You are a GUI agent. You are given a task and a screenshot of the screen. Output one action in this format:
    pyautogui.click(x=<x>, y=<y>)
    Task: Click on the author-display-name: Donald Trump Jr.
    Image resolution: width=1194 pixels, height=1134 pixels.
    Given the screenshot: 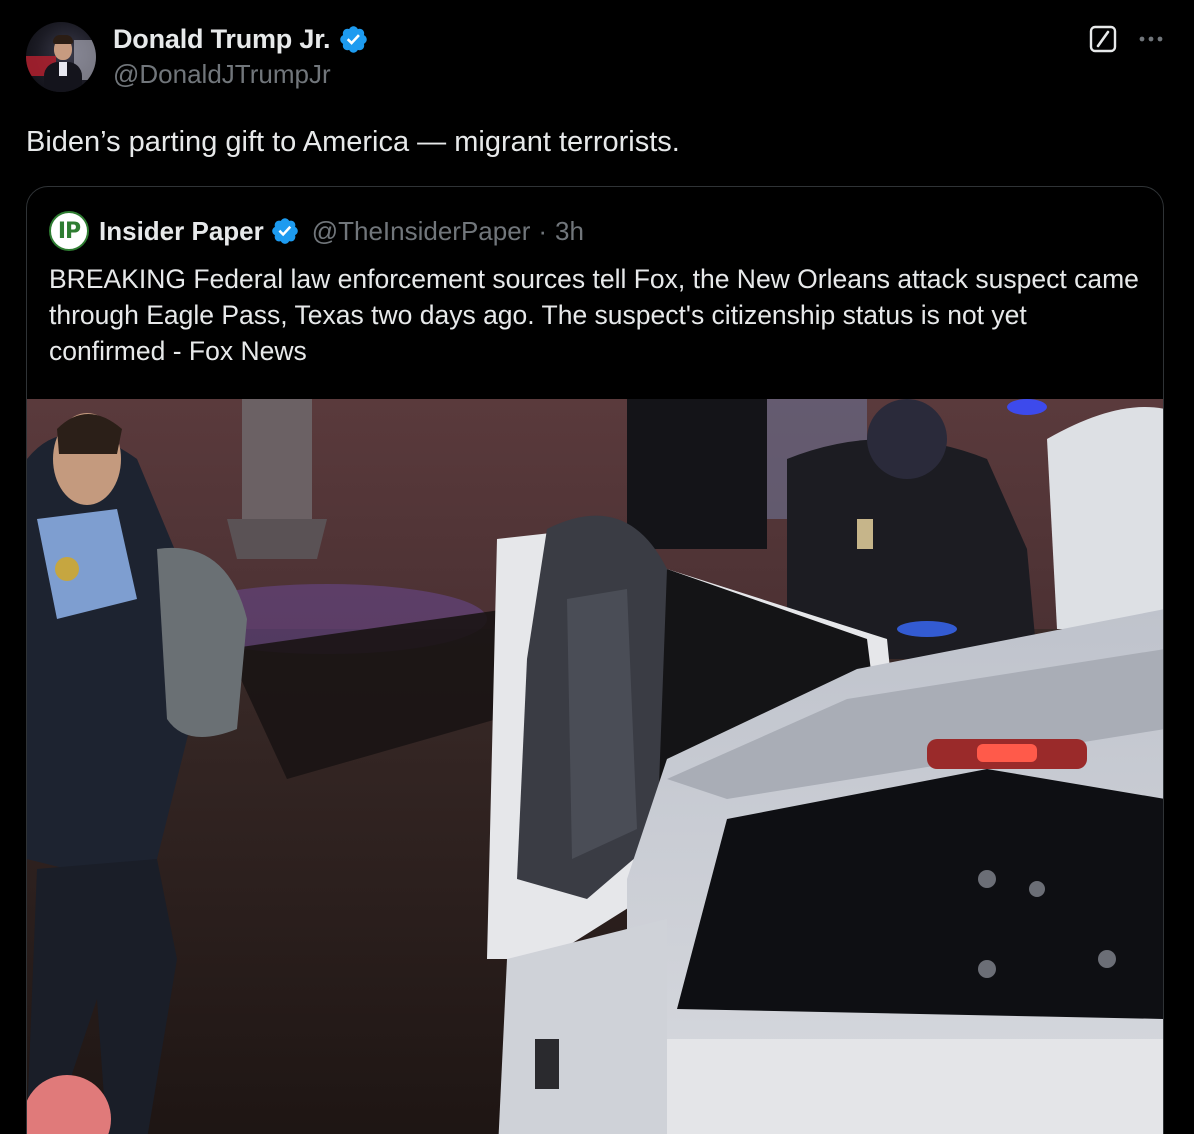 What is the action you would take?
    pyautogui.click(x=222, y=39)
    